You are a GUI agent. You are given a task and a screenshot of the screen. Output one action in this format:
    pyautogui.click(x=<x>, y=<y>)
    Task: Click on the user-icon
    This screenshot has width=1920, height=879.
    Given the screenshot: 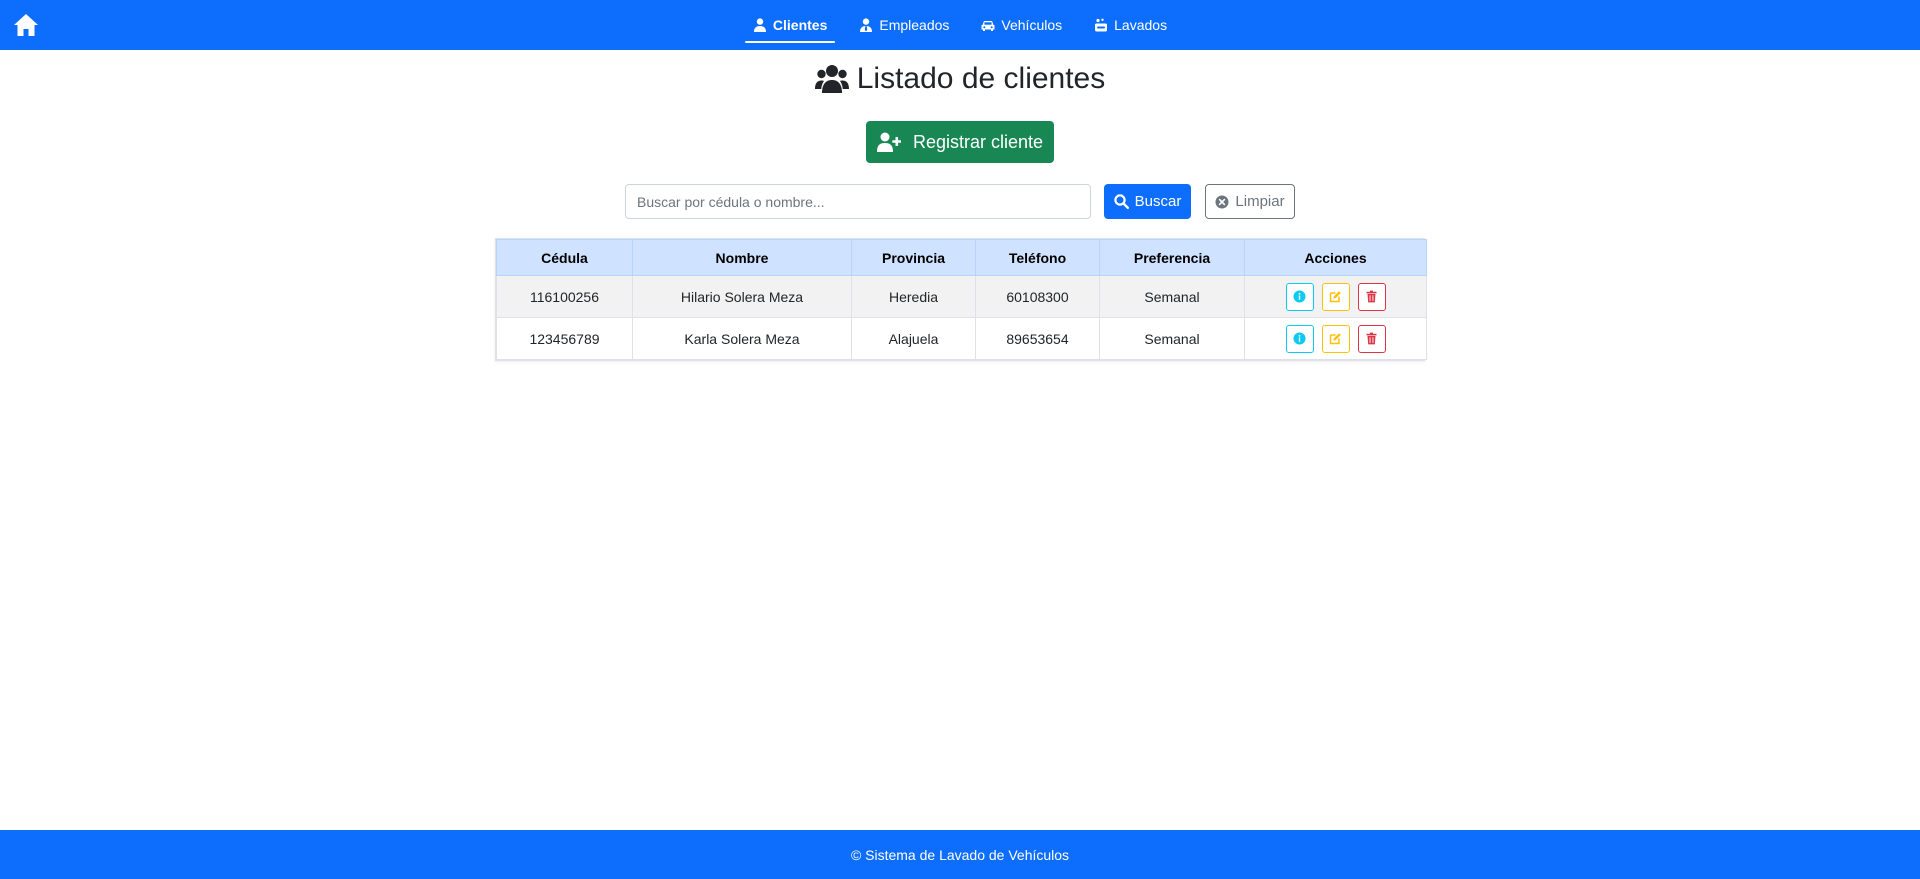 What is the action you would take?
    pyautogui.click(x=759, y=25)
    